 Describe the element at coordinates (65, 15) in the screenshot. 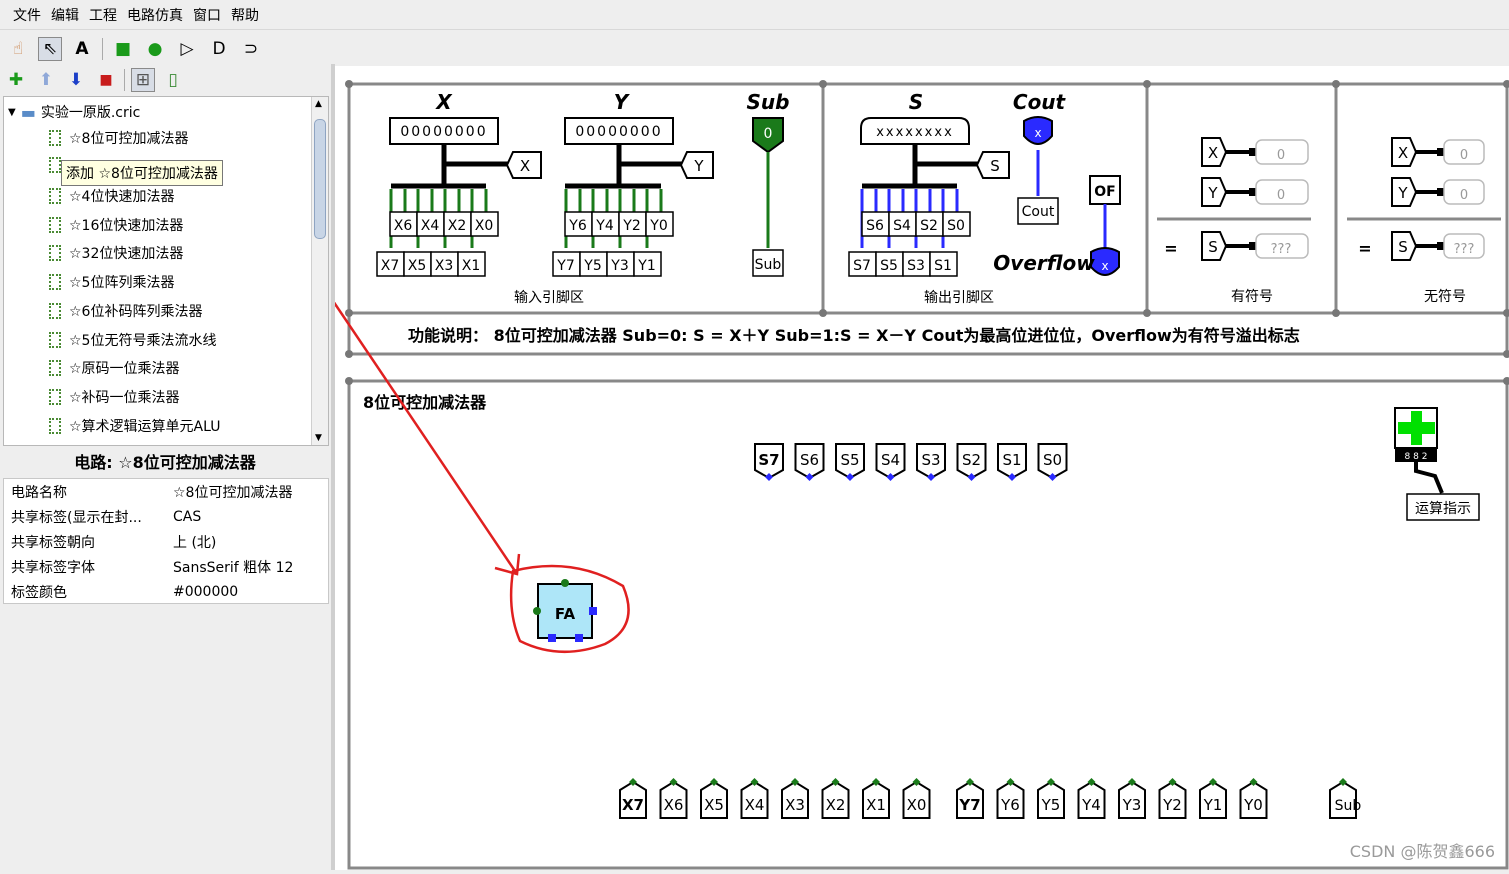

I see `menu-edit: 编辑` at that location.